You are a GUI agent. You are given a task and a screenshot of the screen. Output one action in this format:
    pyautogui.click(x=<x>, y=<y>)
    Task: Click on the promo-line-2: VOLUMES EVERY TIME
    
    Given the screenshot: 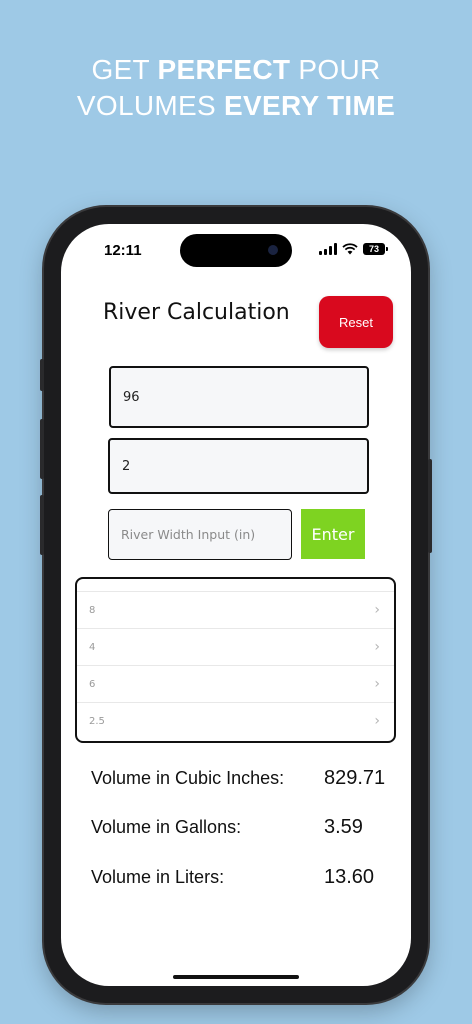 What is the action you would take?
    pyautogui.click(x=236, y=106)
    